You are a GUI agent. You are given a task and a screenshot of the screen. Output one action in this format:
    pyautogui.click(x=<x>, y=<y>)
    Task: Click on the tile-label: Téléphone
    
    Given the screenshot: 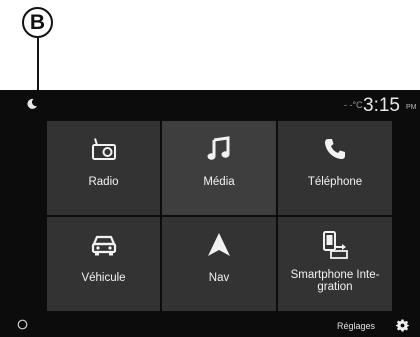 What is the action you would take?
    pyautogui.click(x=335, y=182)
    